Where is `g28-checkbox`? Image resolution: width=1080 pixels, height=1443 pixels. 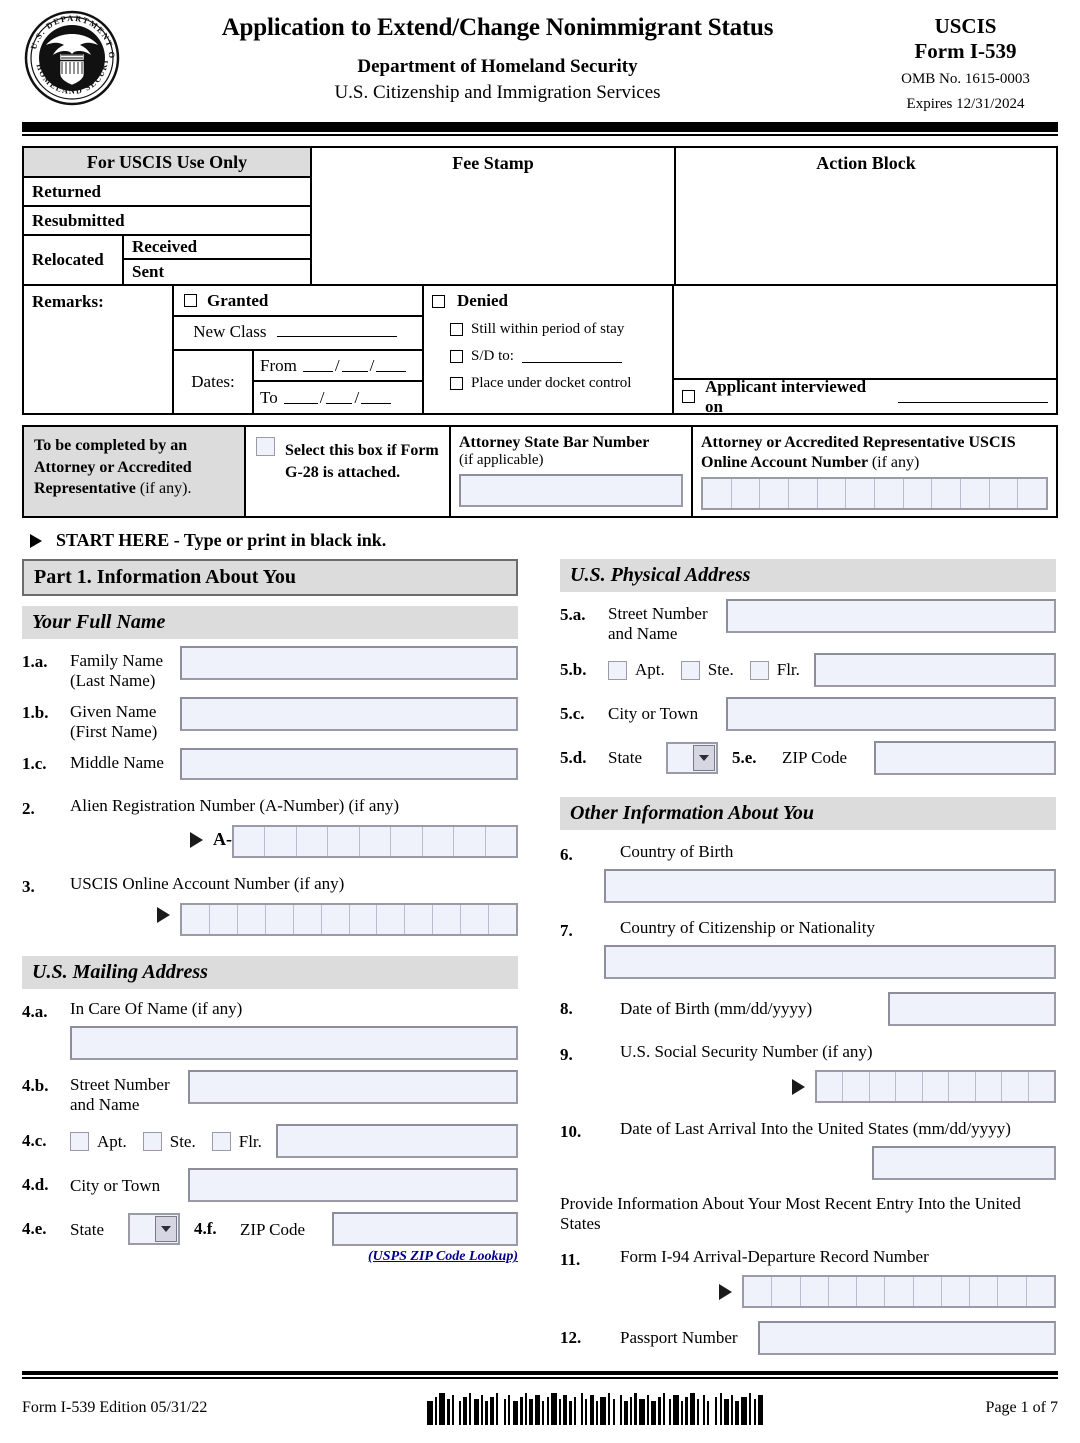
g28-checkbox is located at coordinates (265, 447).